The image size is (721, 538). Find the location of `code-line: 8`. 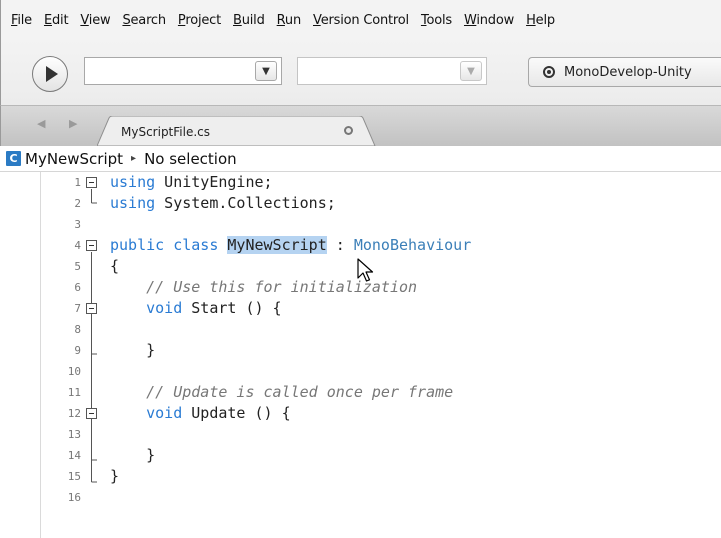

code-line: 8 is located at coordinates (360, 329).